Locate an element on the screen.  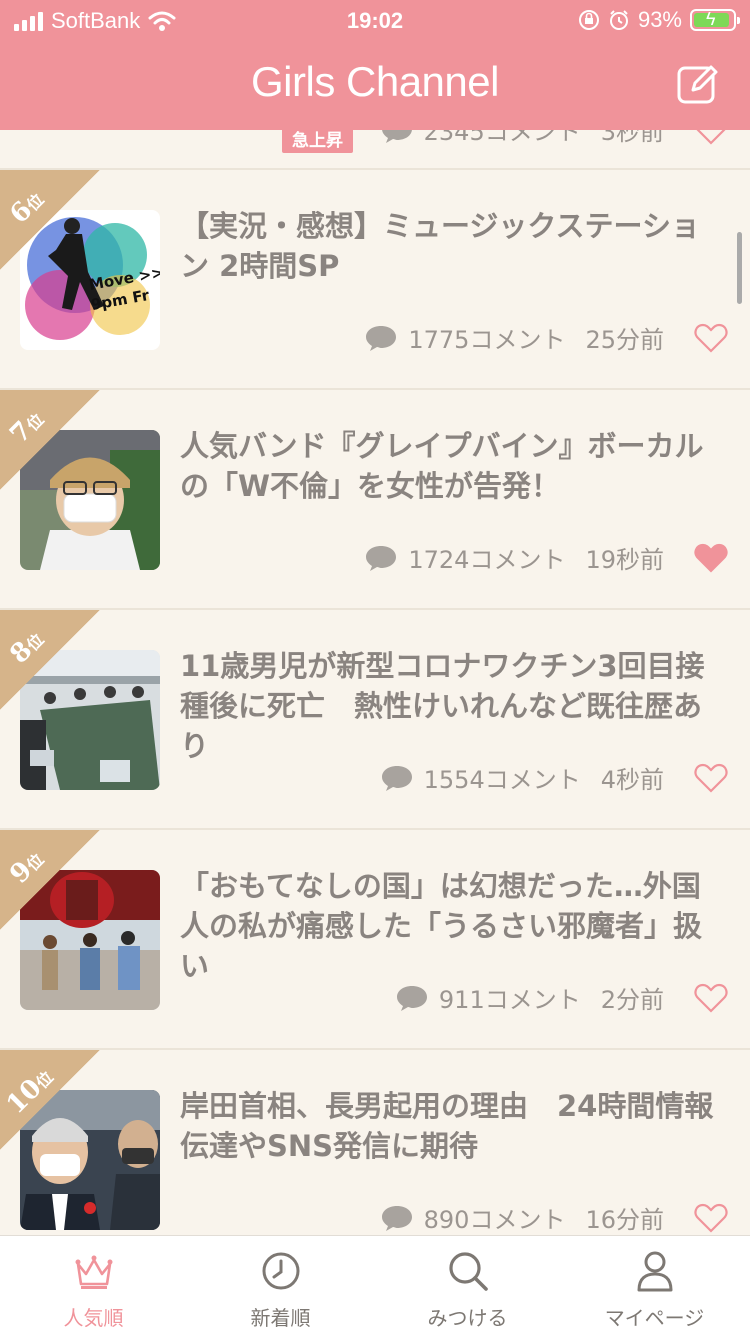
battery-icon: ϟ is located at coordinates (715, 20).